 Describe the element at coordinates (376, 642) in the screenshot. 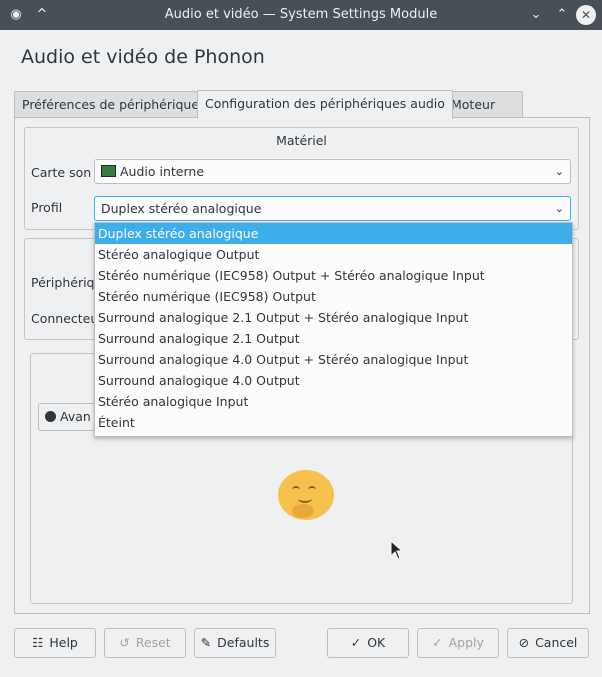

I see `ok-button-label: OK` at that location.